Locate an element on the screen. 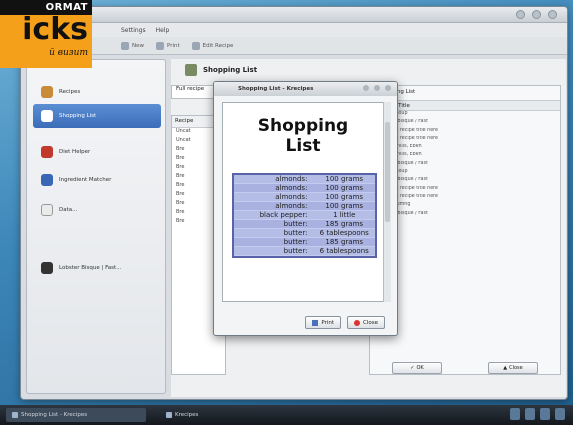 This screenshot has width=573, height=425. menu-help: Help is located at coordinates (163, 30).